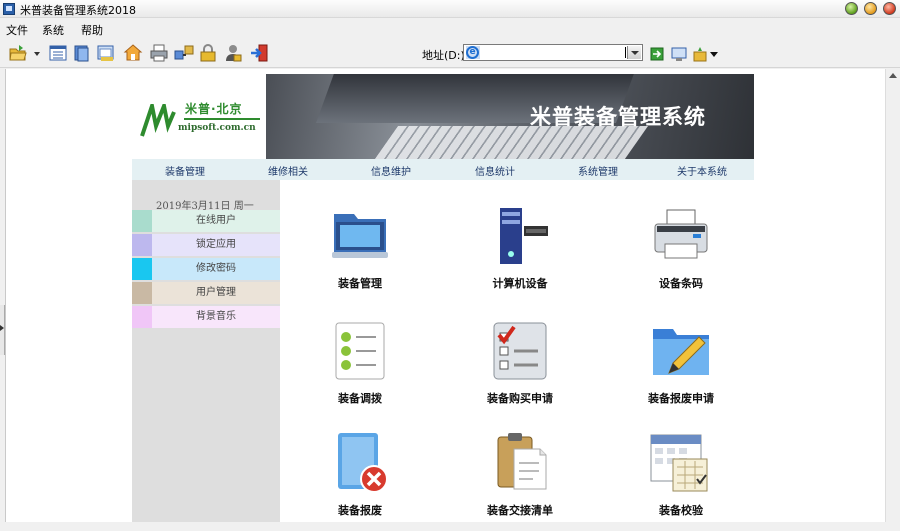 This screenshot has width=900, height=531. I want to click on app-label: 装备购买申请, so click(520, 398).